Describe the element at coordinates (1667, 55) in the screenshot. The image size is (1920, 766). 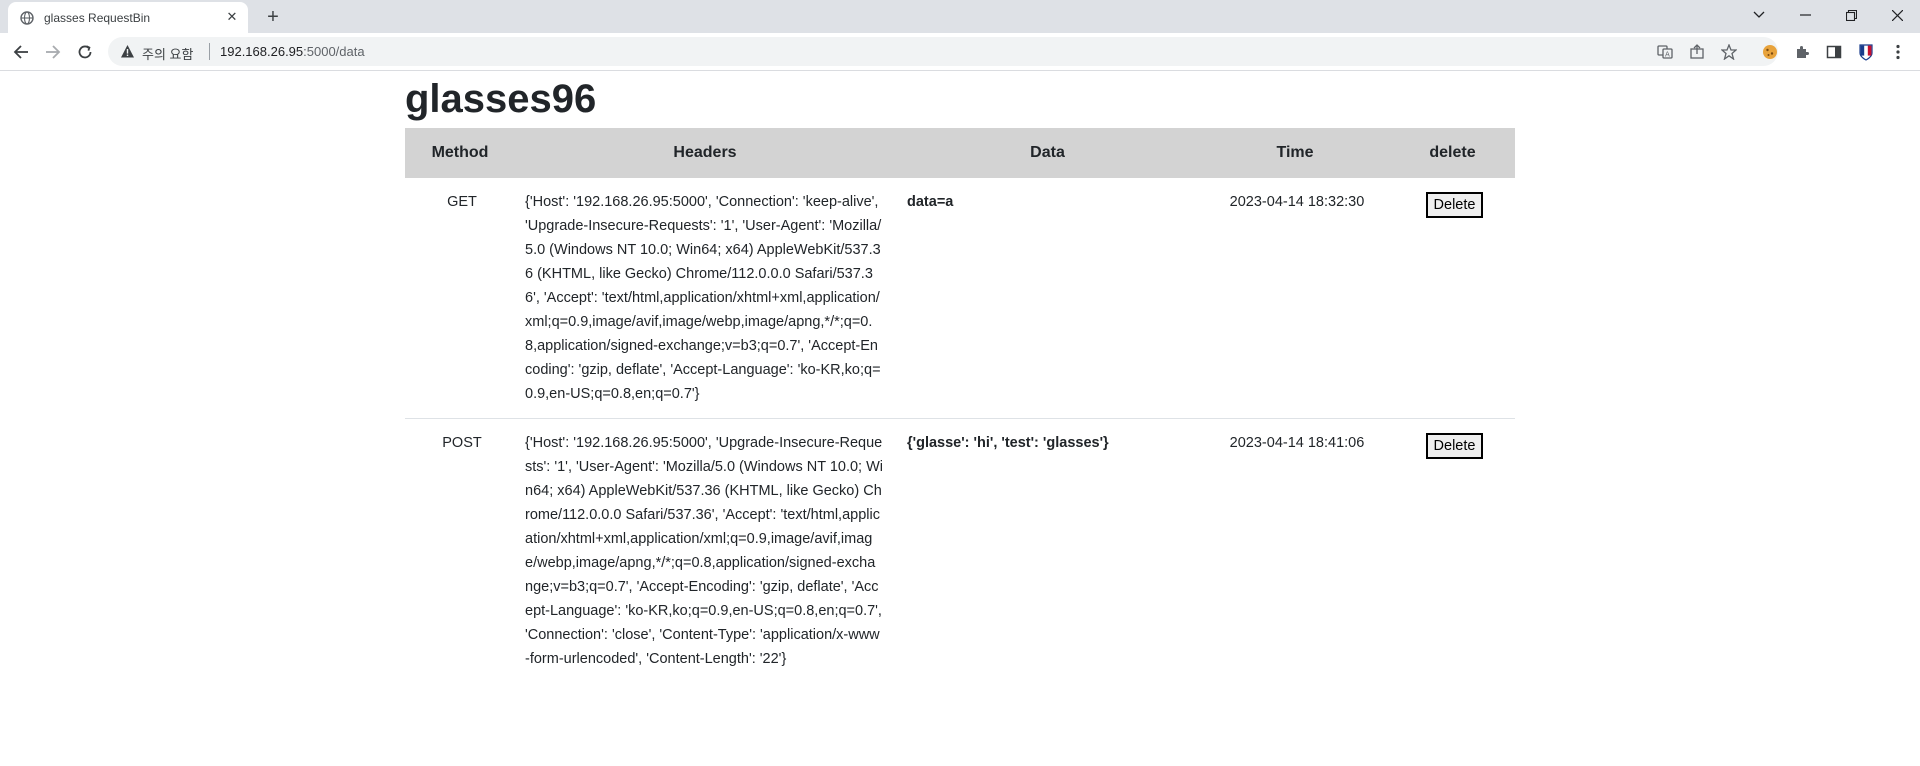
I see `svg-text: A` at that location.